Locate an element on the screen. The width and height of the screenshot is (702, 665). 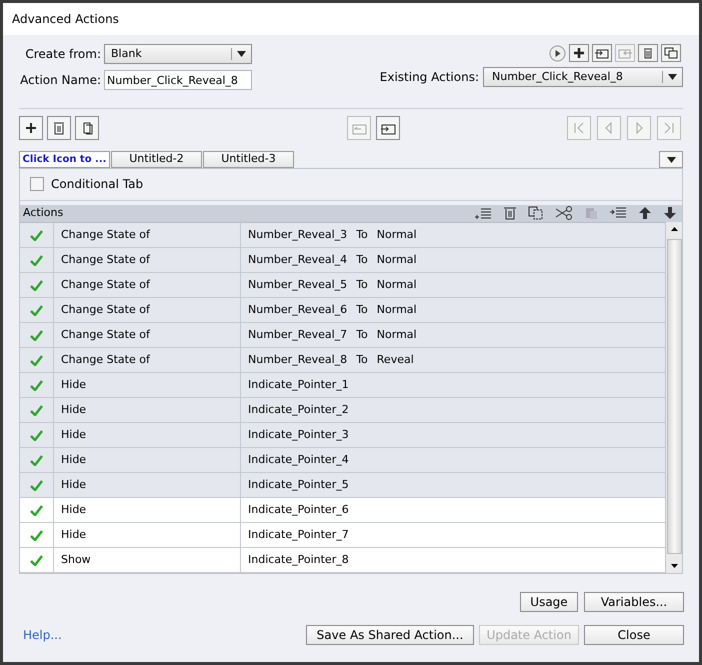
target-name: Indicate_Pointer_3 is located at coordinates (298, 434).